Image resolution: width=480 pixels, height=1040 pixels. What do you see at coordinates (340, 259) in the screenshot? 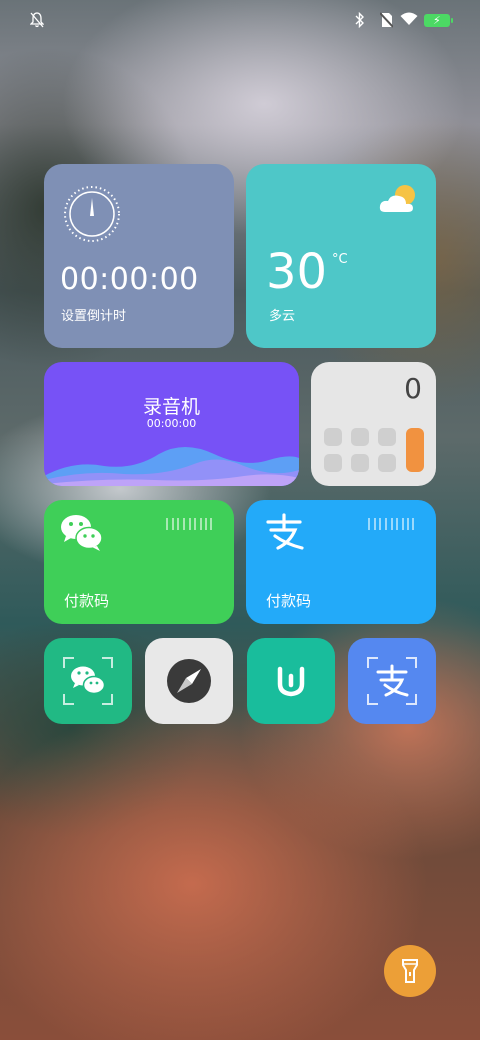
I see `weather-unit: °C` at bounding box center [340, 259].